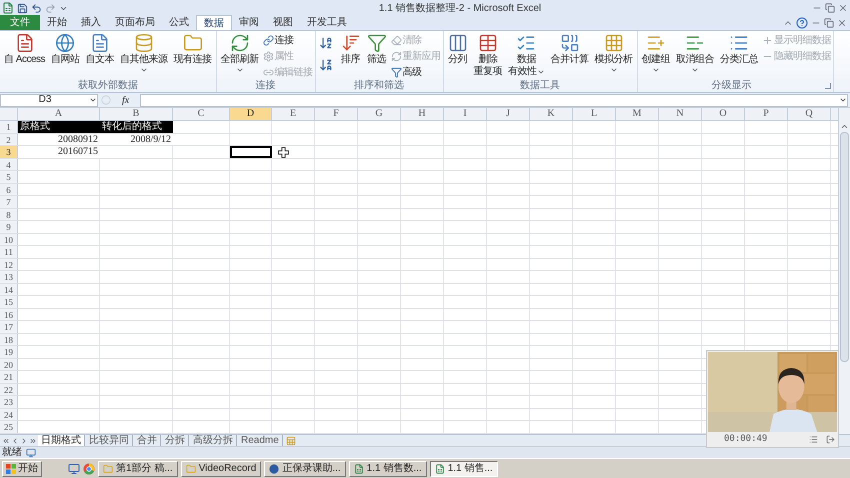  I want to click on taskbar-button: VideoRecord, so click(221, 468).